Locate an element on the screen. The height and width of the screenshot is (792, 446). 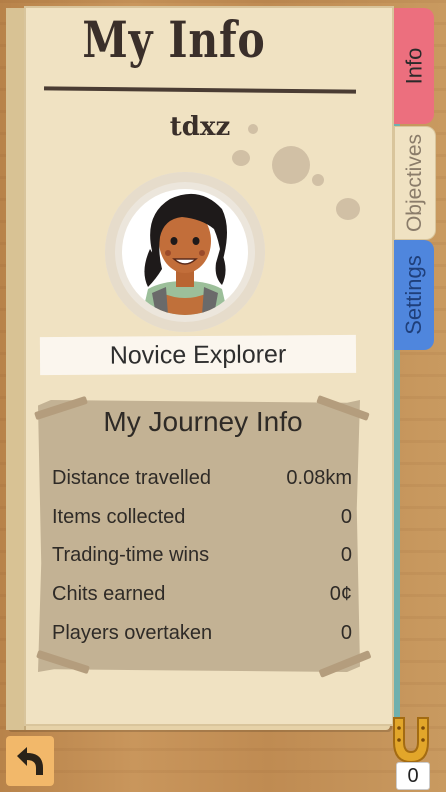
character-portrait-icon is located at coordinates (185, 254).